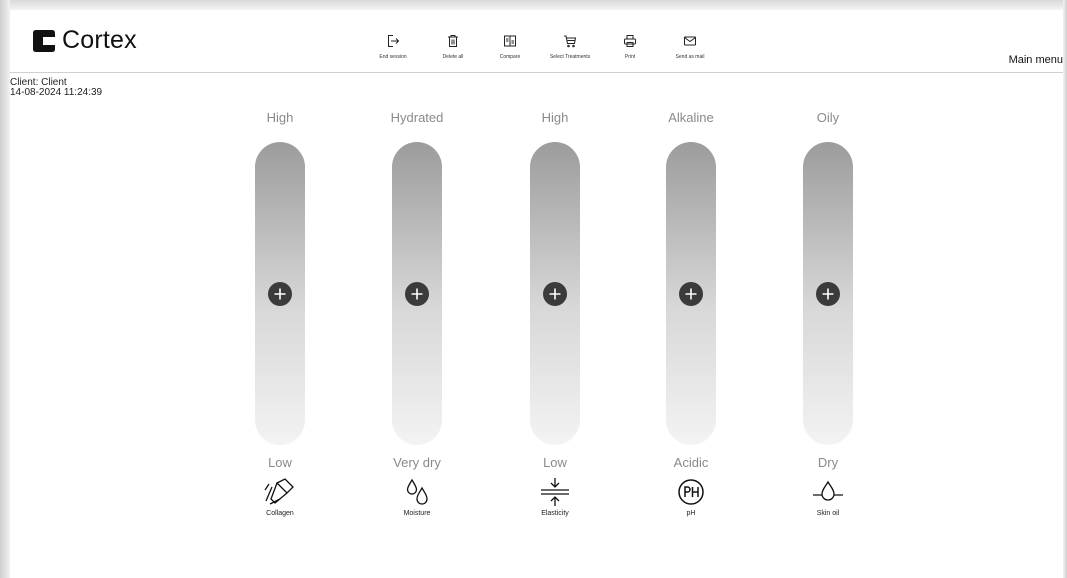 Image resolution: width=1067 pixels, height=578 pixels. Describe the element at coordinates (690, 47) in the screenshot. I see `send-as-mail-button: Send as mail` at that location.